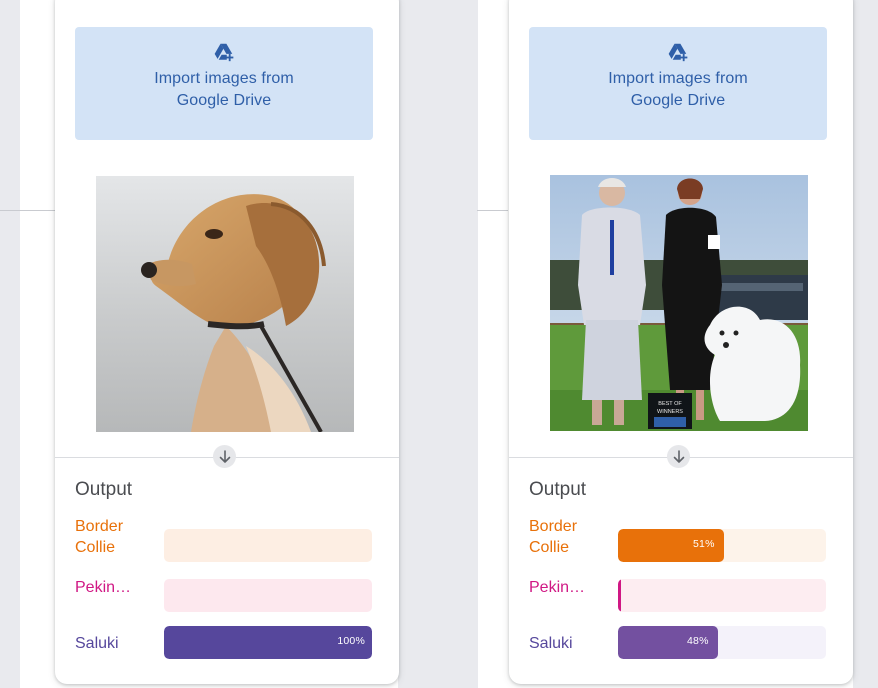  I want to click on probability-bar-saluki: 48%, so click(722, 642).